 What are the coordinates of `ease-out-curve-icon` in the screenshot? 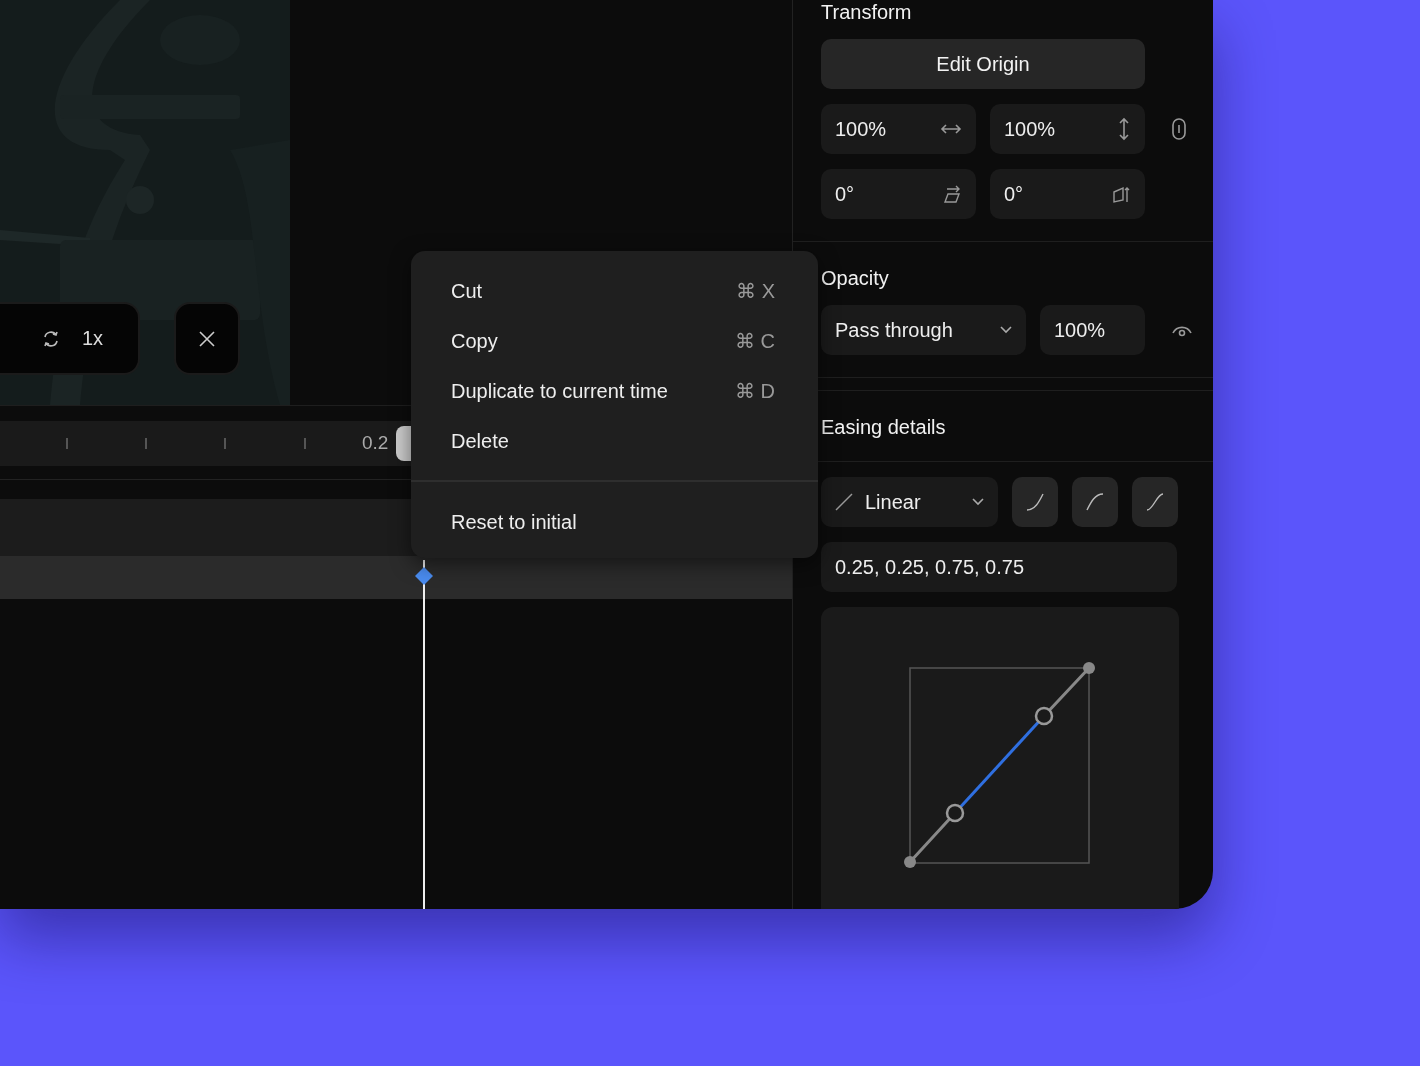 It's located at (1095, 502).